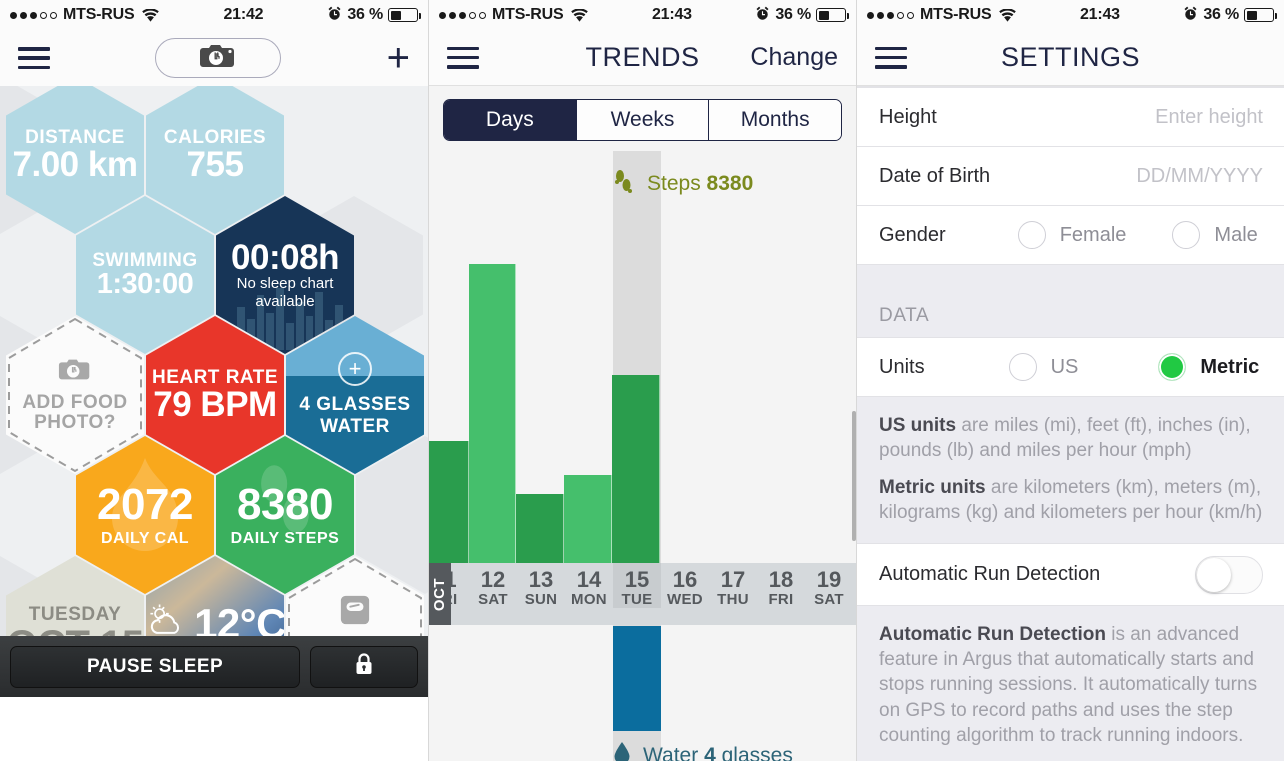 Image resolution: width=1284 pixels, height=761 pixels. I want to click on segment-weeks: Weeks, so click(642, 120).